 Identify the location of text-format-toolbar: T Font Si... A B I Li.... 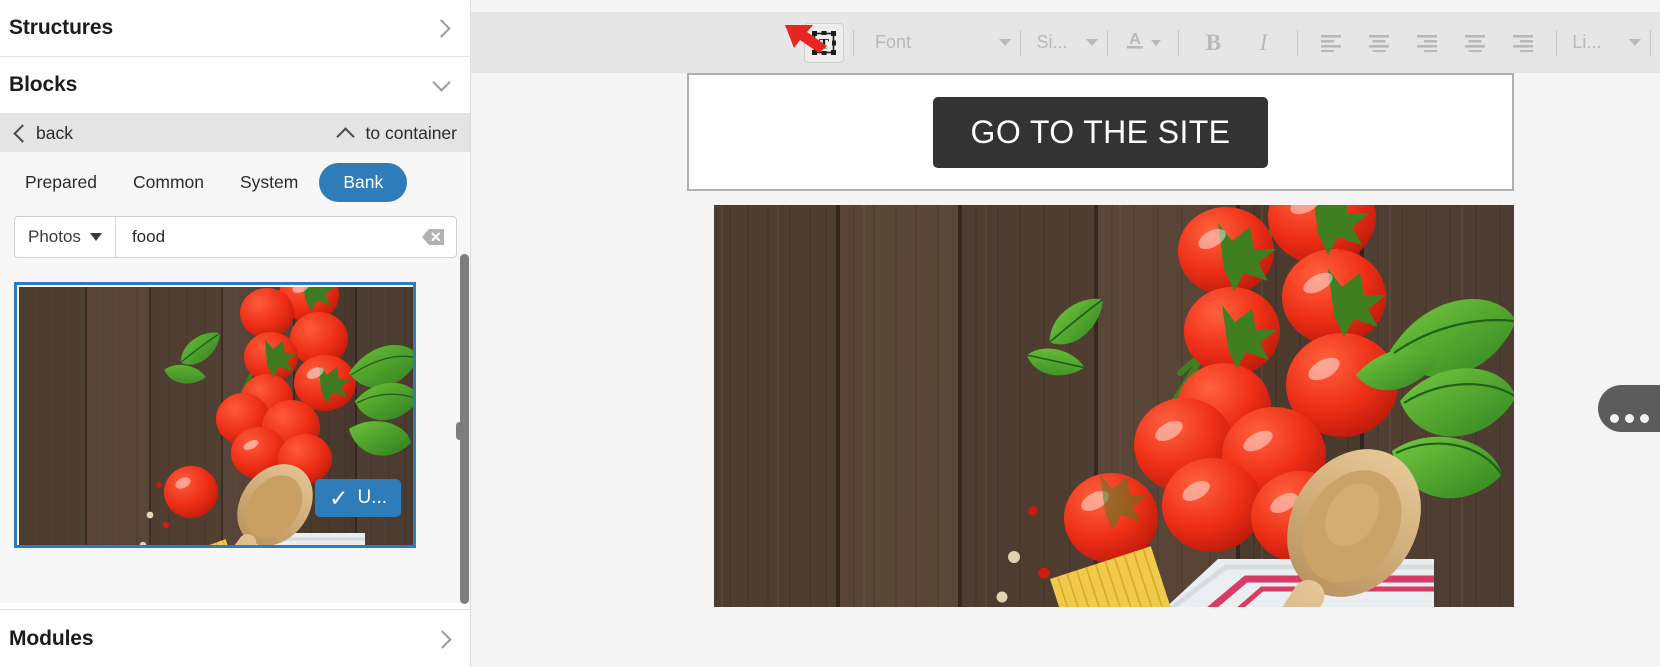
(1065, 42).